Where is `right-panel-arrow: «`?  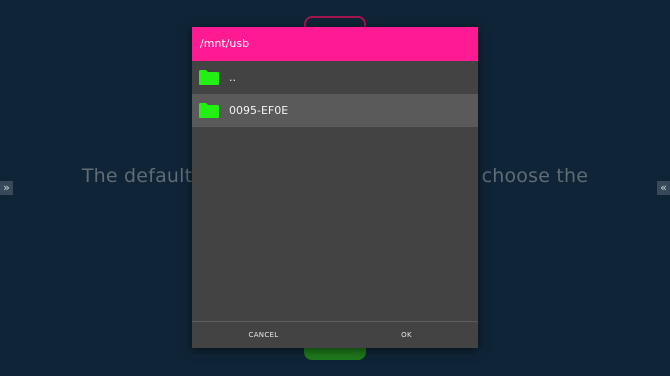 right-panel-arrow: « is located at coordinates (663, 188).